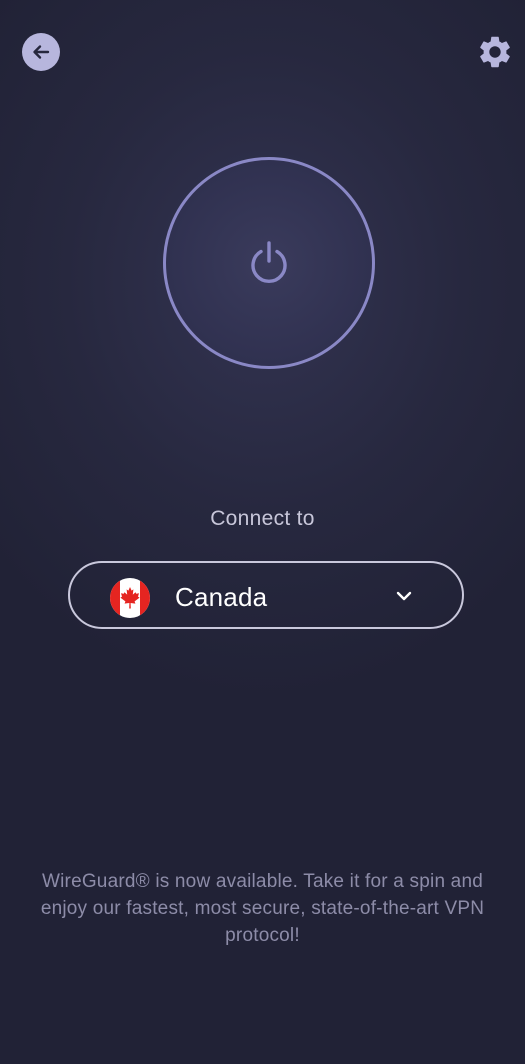 The image size is (525, 1064). I want to click on back-button, so click(41, 52).